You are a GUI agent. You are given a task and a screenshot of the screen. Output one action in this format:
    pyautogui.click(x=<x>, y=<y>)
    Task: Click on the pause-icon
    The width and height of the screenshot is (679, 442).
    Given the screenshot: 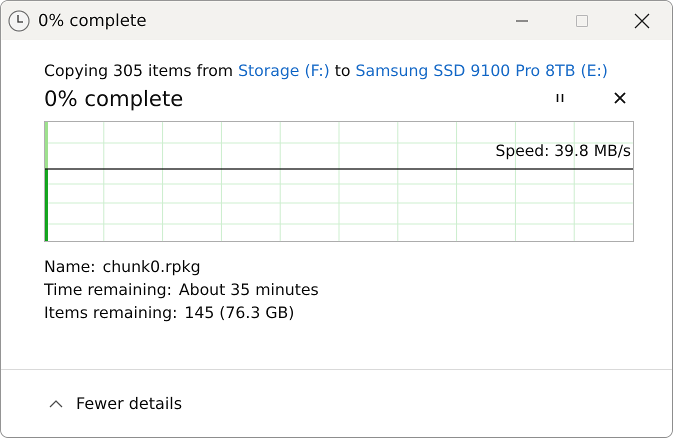 What is the action you would take?
    pyautogui.click(x=560, y=98)
    